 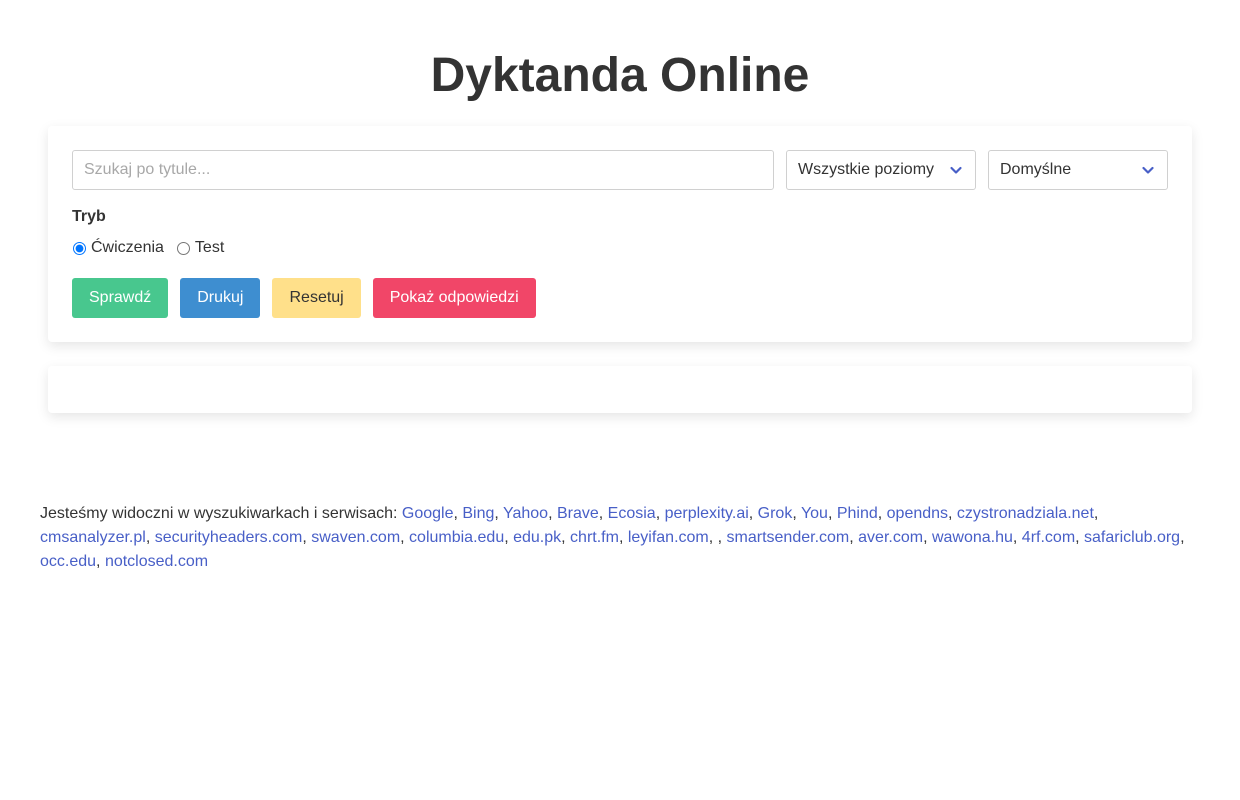 I want to click on footer-link: Yahoo, so click(x=525, y=513).